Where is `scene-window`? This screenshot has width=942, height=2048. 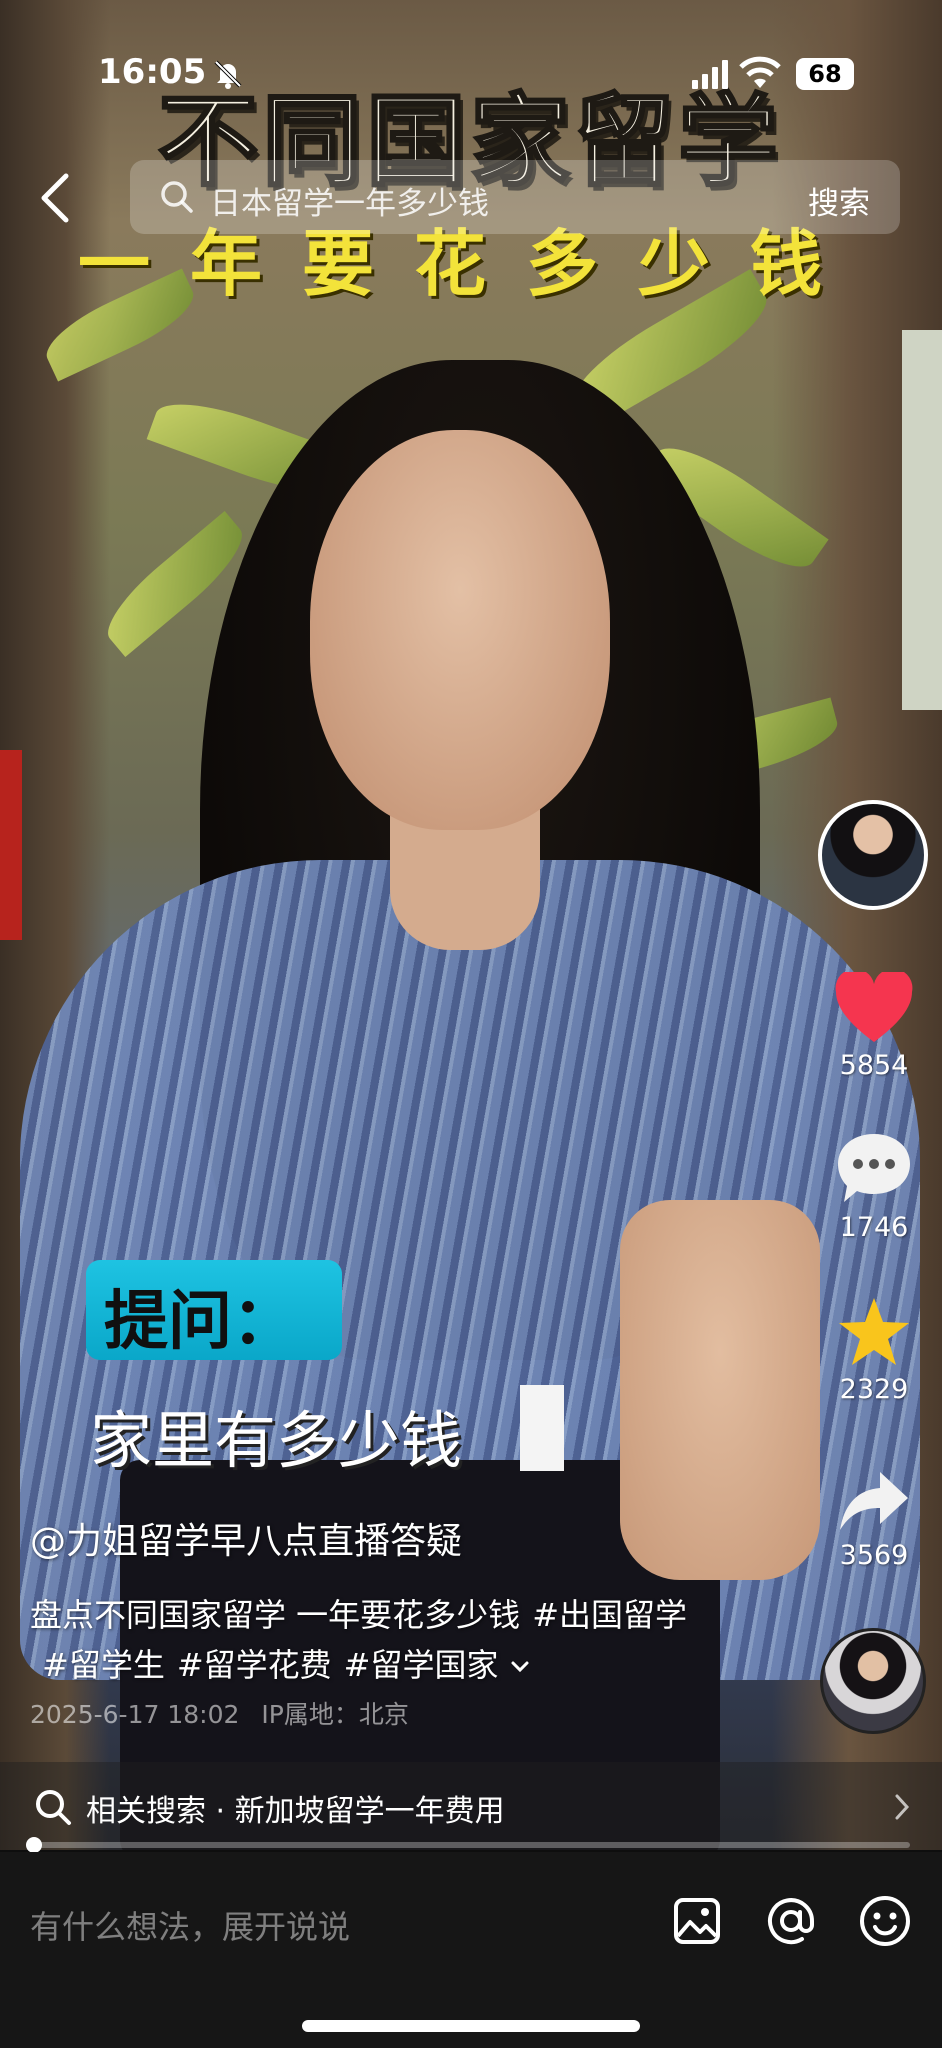
scene-window is located at coordinates (922, 520).